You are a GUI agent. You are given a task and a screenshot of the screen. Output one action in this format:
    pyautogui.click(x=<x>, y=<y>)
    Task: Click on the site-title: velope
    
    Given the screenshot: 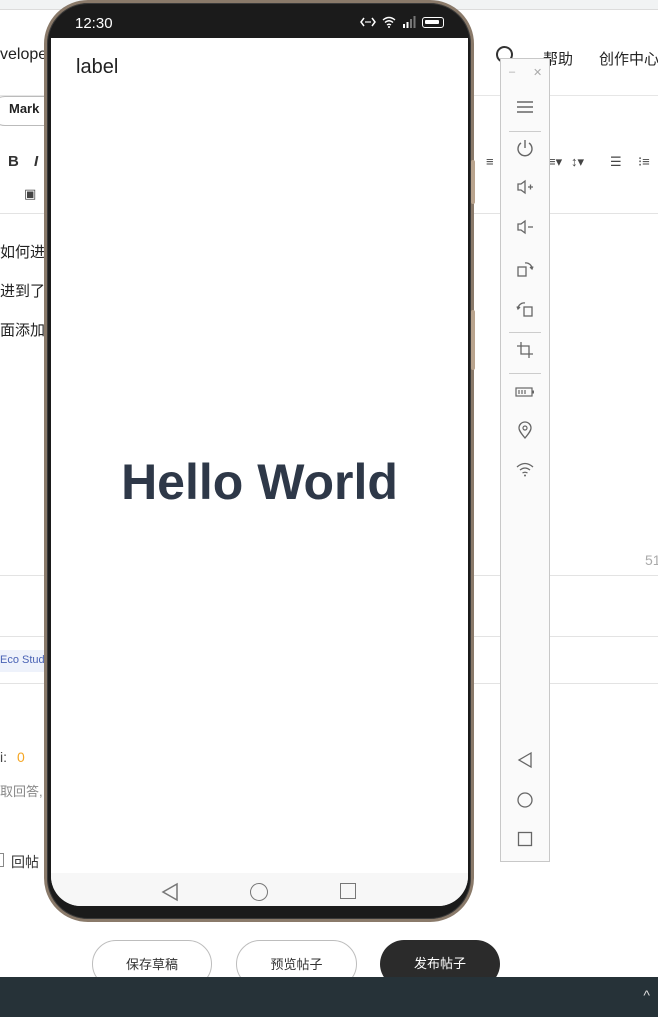 What is the action you would take?
    pyautogui.click(x=24, y=54)
    